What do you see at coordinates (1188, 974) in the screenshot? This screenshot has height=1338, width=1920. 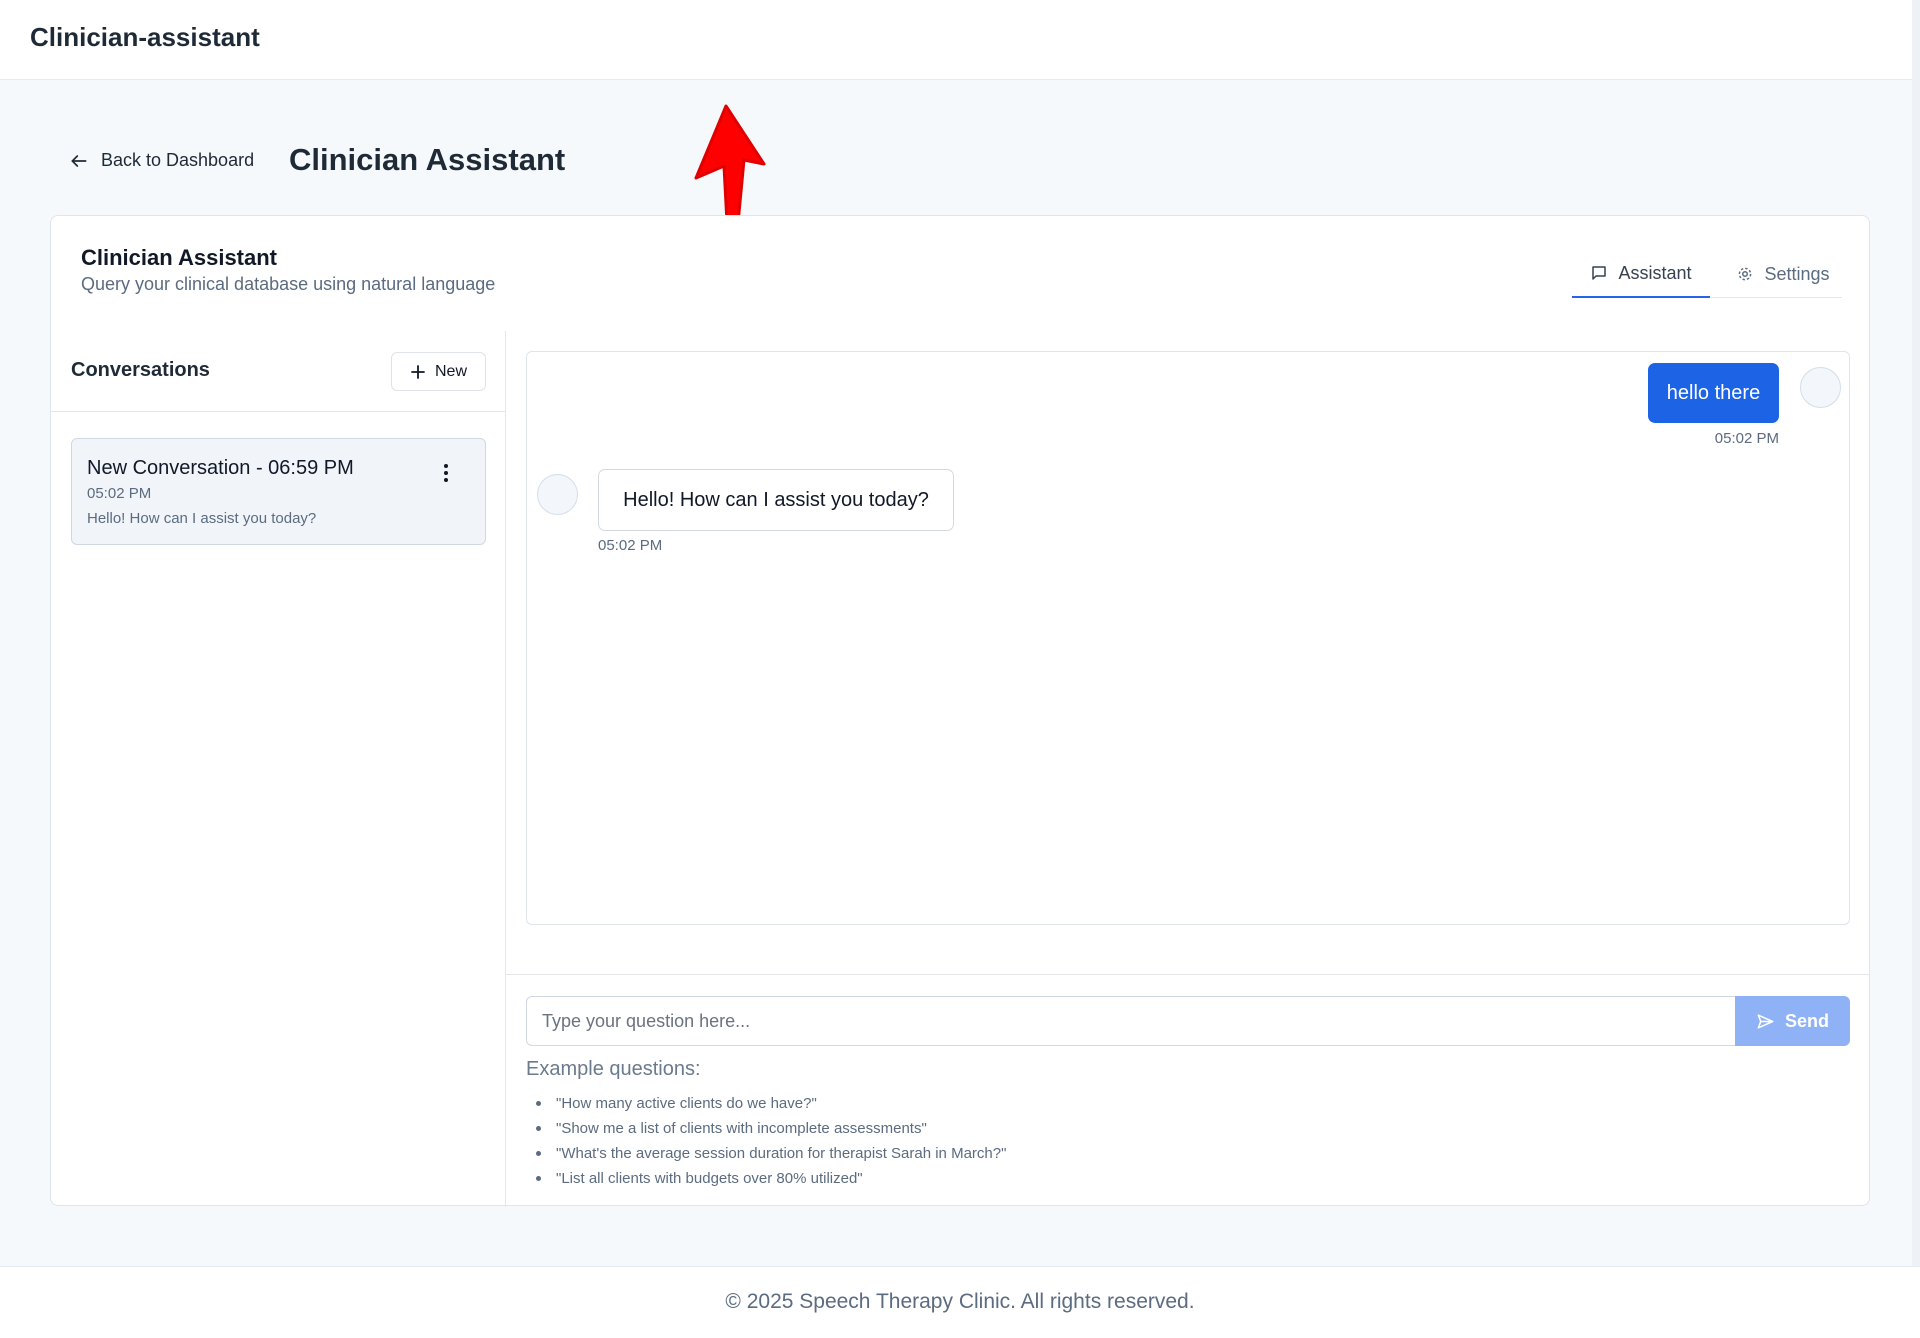 I see `composer-divider` at bounding box center [1188, 974].